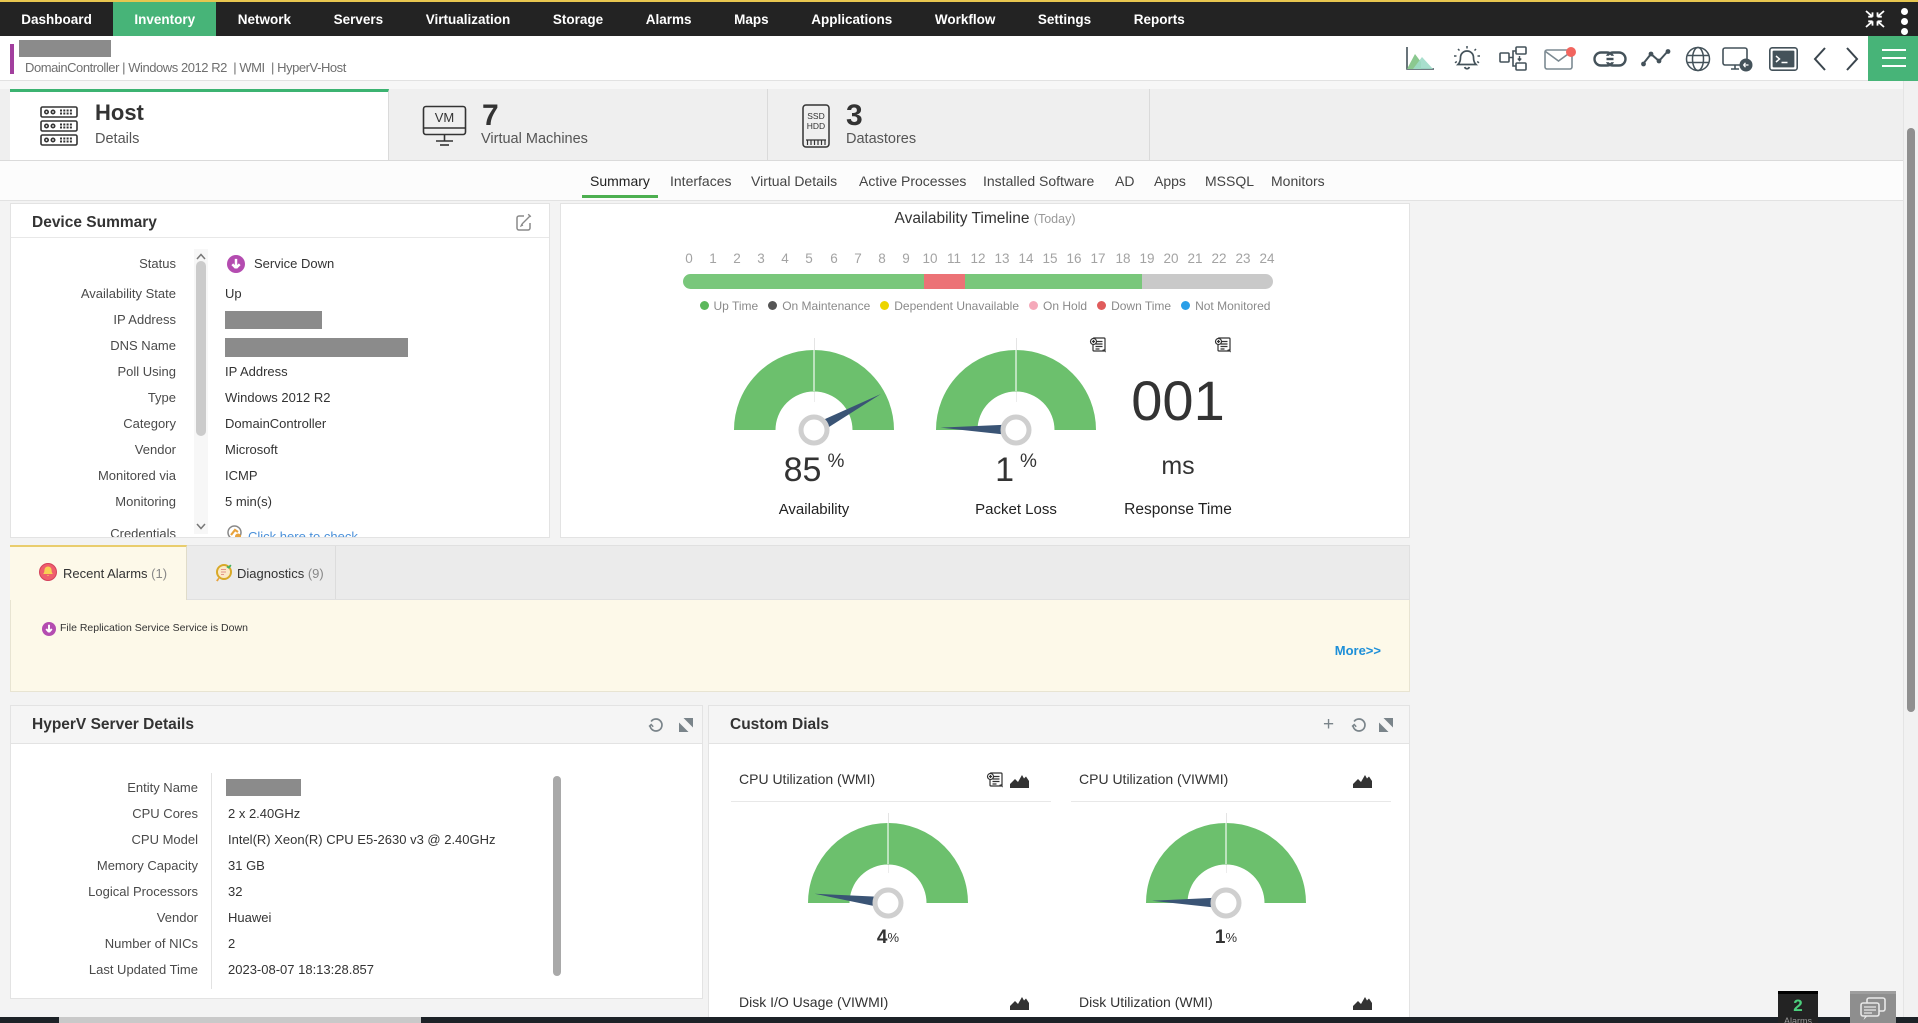  Describe the element at coordinates (815, 116) in the screenshot. I see `svg-text: SSD` at that location.